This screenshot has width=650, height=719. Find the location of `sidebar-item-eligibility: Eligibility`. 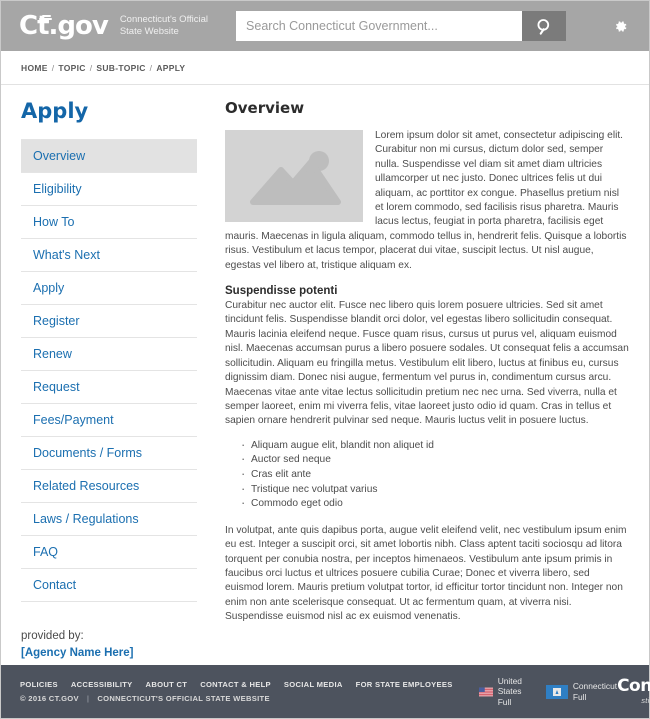

sidebar-item-eligibility: Eligibility is located at coordinates (109, 188).